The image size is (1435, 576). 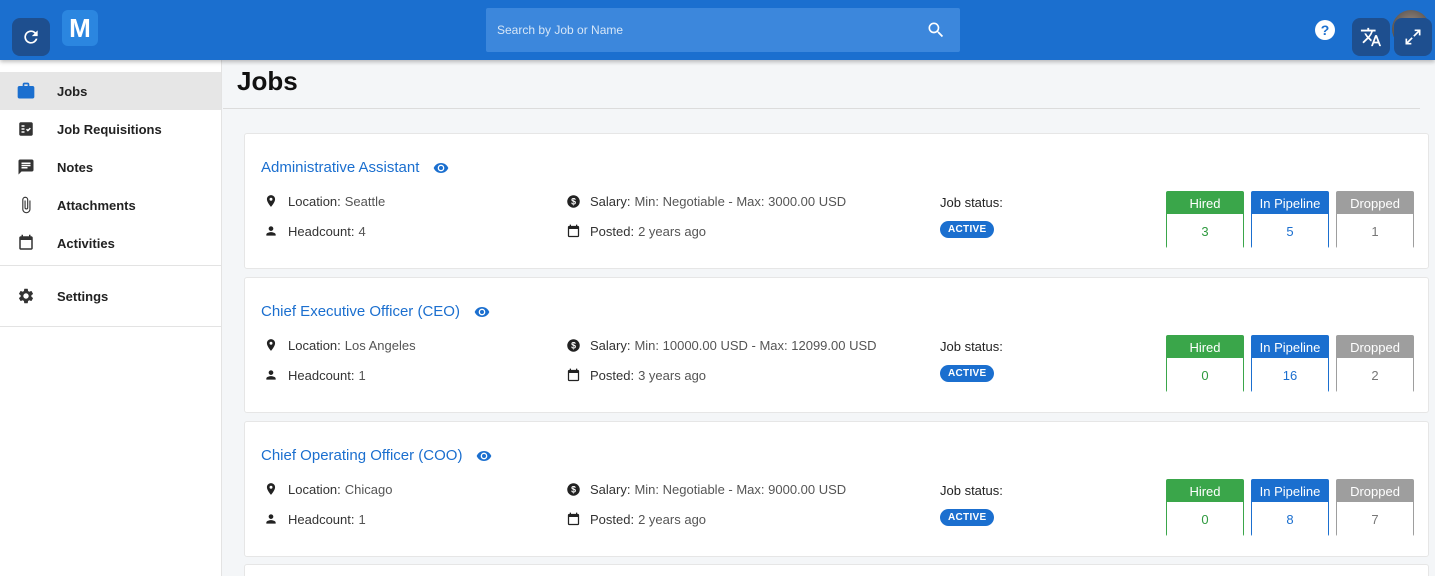 I want to click on page-header: Jobs, so click(x=821, y=84).